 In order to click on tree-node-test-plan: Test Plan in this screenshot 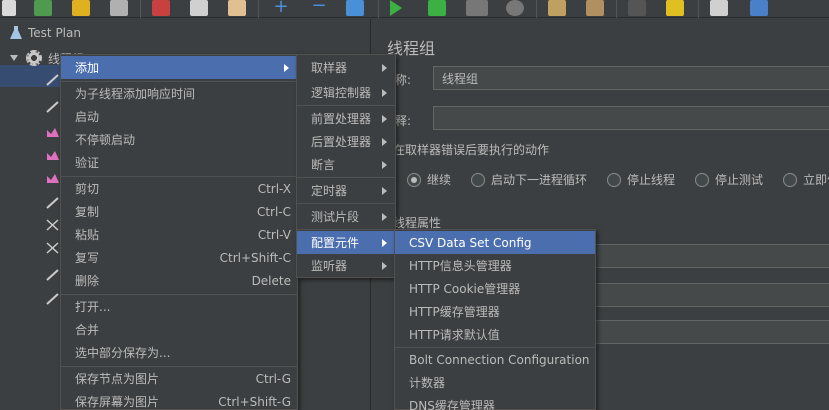, I will do `click(45, 33)`.